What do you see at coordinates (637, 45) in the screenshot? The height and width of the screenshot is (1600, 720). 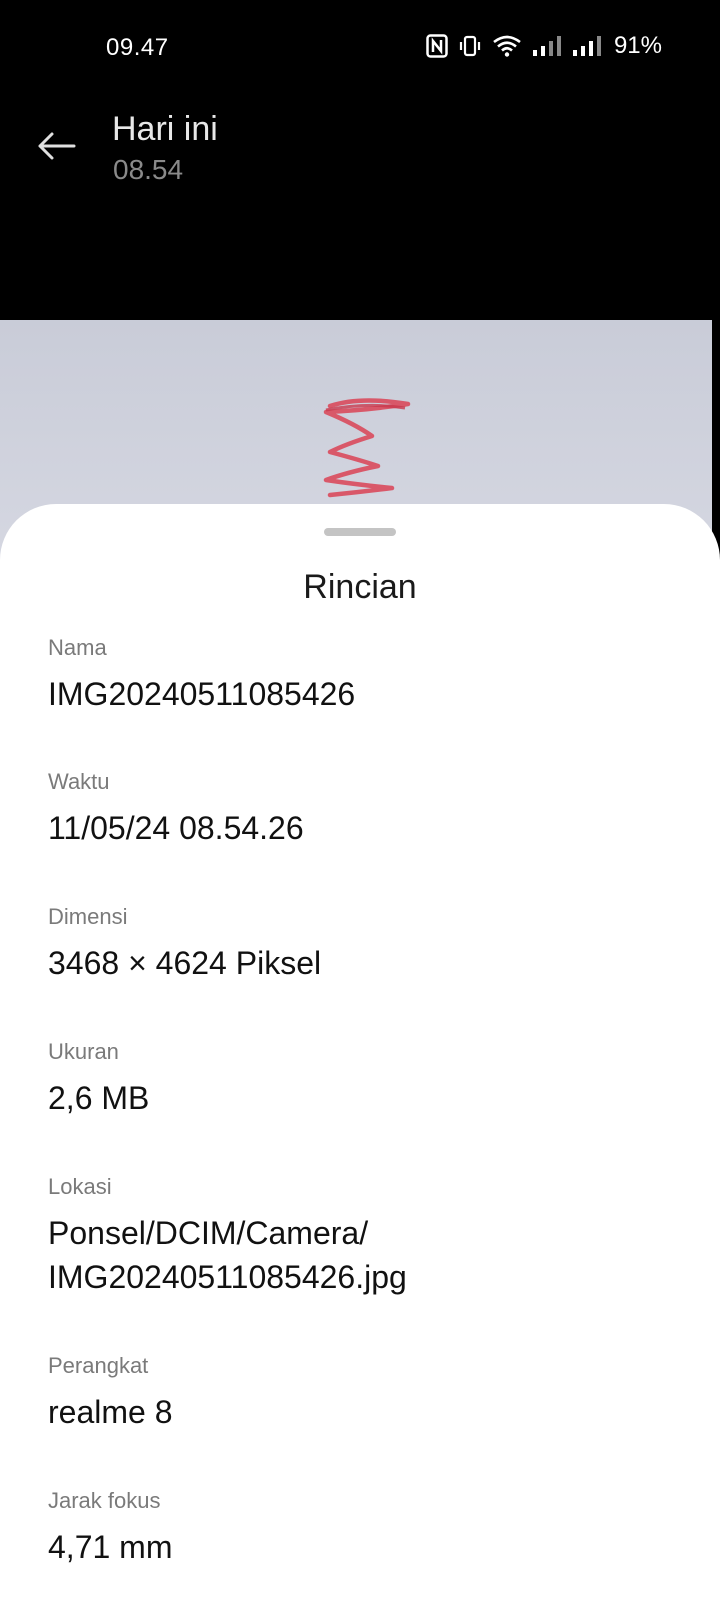 I see `battery-level: 91%` at bounding box center [637, 45].